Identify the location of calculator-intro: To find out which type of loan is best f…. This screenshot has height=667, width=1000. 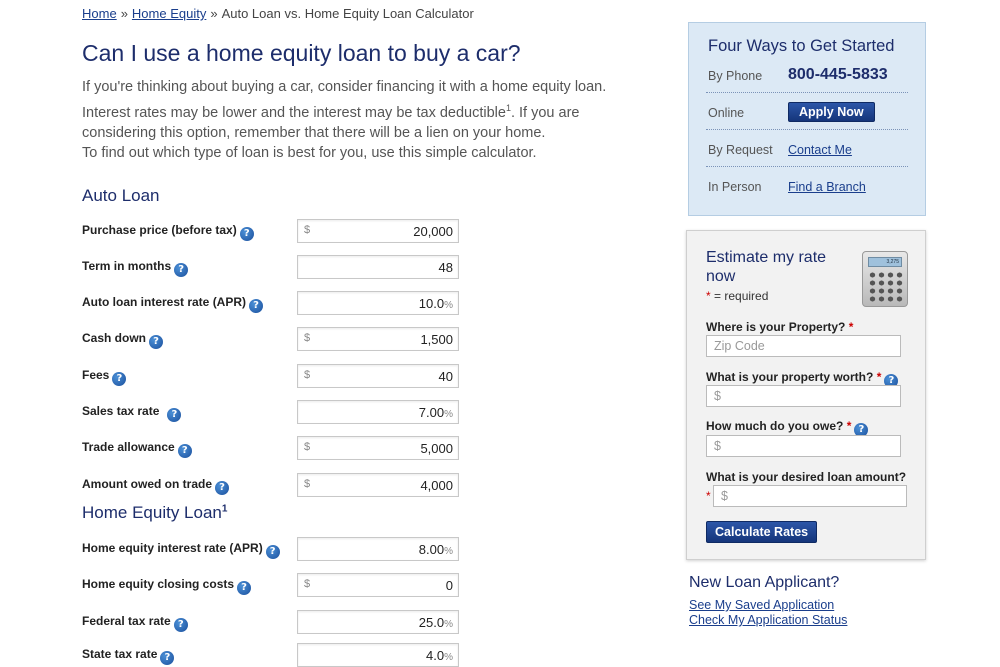
(309, 153).